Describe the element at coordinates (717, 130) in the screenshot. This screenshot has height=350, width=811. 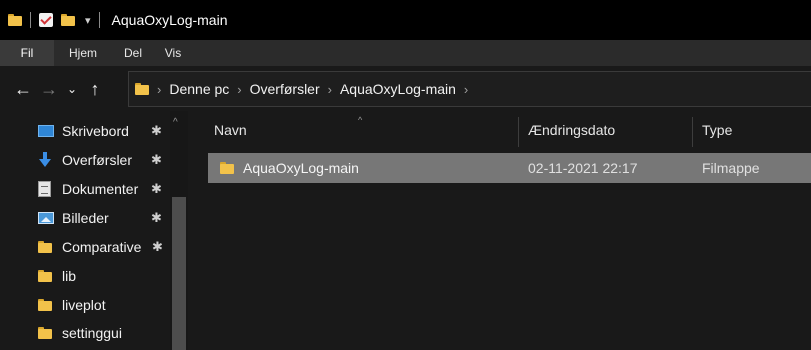
I see `column-header-type: Type` at that location.